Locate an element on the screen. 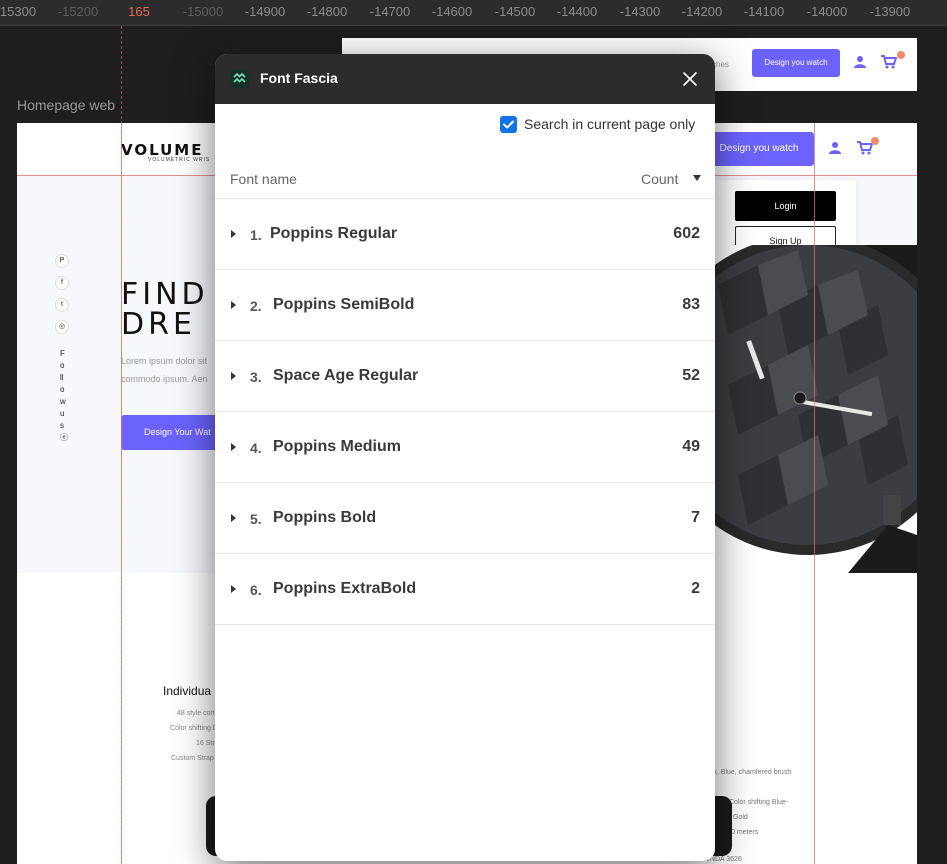  table-header: Font name Count is located at coordinates (465, 181).